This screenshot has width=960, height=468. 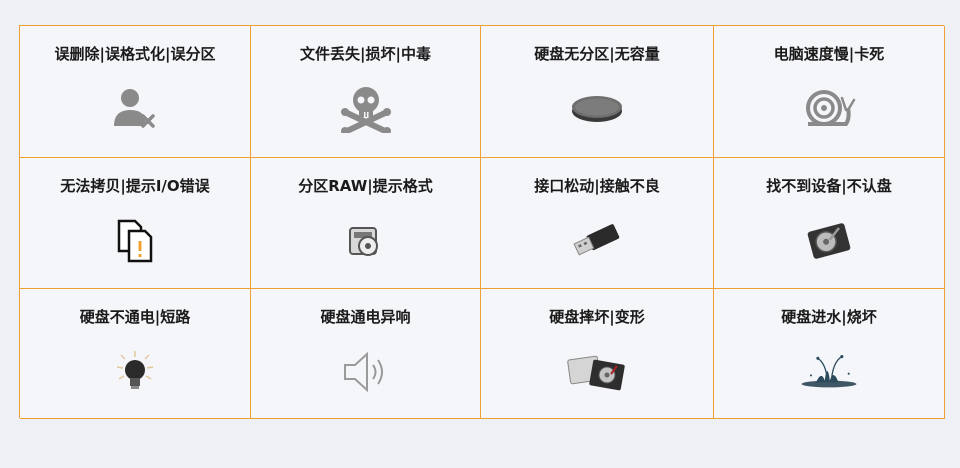 I want to click on scenario-cell-loose-interface: 接口松动|接触不良, so click(x=597, y=223).